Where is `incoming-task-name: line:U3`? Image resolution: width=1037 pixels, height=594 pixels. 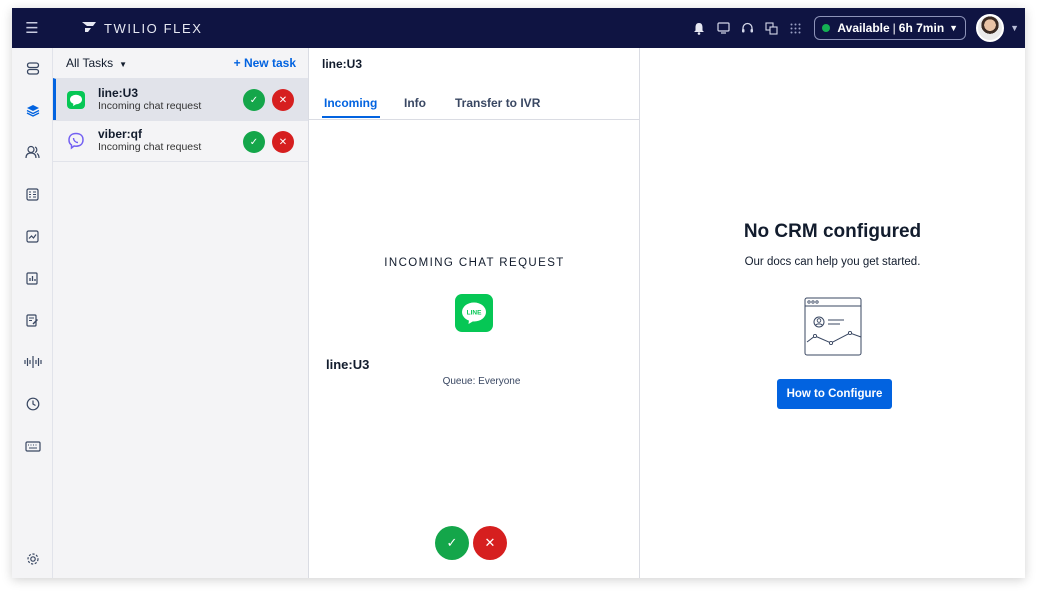 incoming-task-name: line:U3 is located at coordinates (348, 364).